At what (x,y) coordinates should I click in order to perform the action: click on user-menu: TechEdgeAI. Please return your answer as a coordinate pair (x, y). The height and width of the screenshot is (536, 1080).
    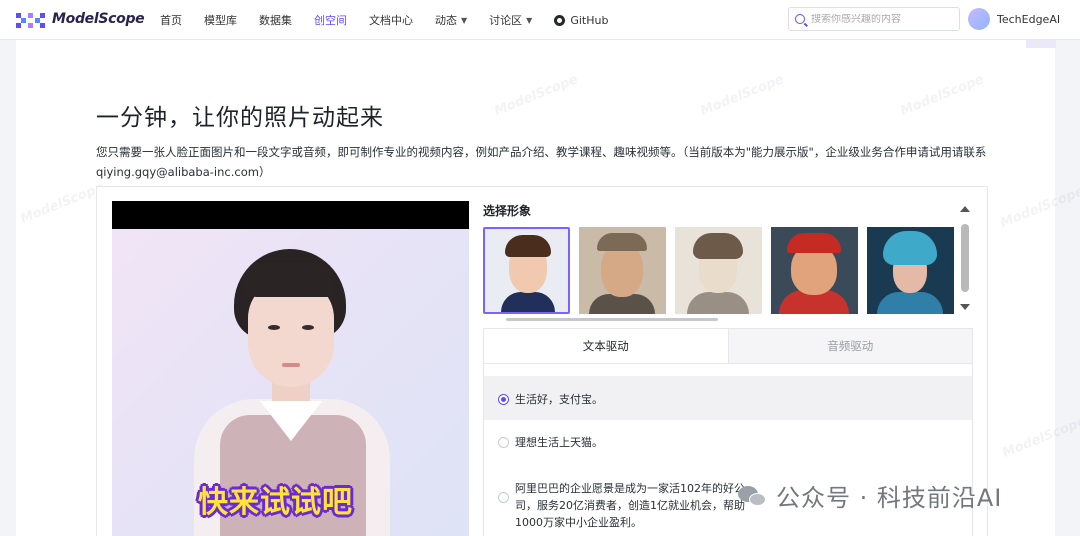
    Looking at the image, I should click on (1014, 19).